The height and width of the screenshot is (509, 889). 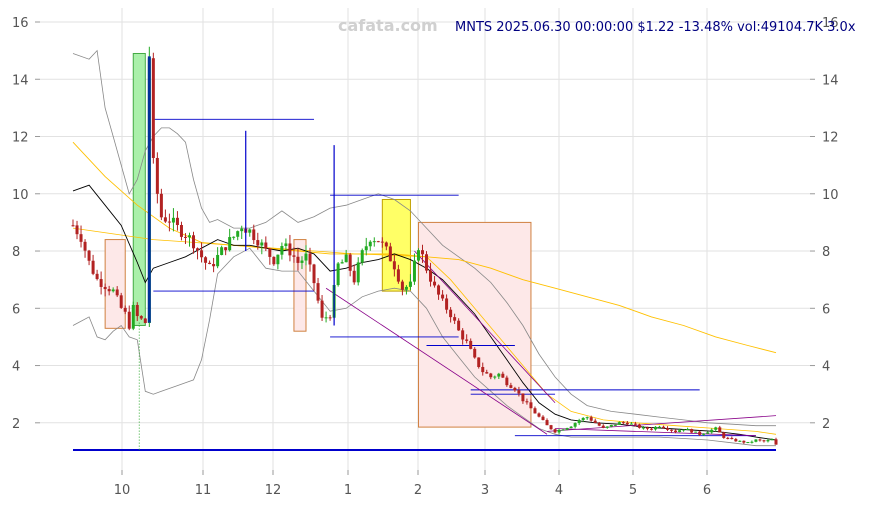 What do you see at coordinates (203, 490) in the screenshot?
I see `x-tick-label: 11` at bounding box center [203, 490].